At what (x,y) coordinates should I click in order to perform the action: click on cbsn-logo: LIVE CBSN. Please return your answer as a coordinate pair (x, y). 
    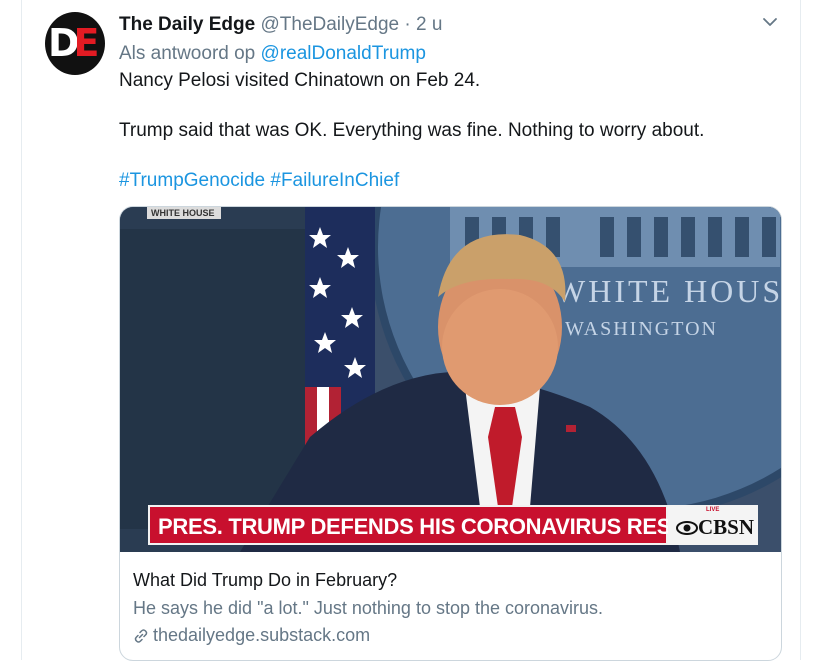
    Looking at the image, I should click on (713, 525).